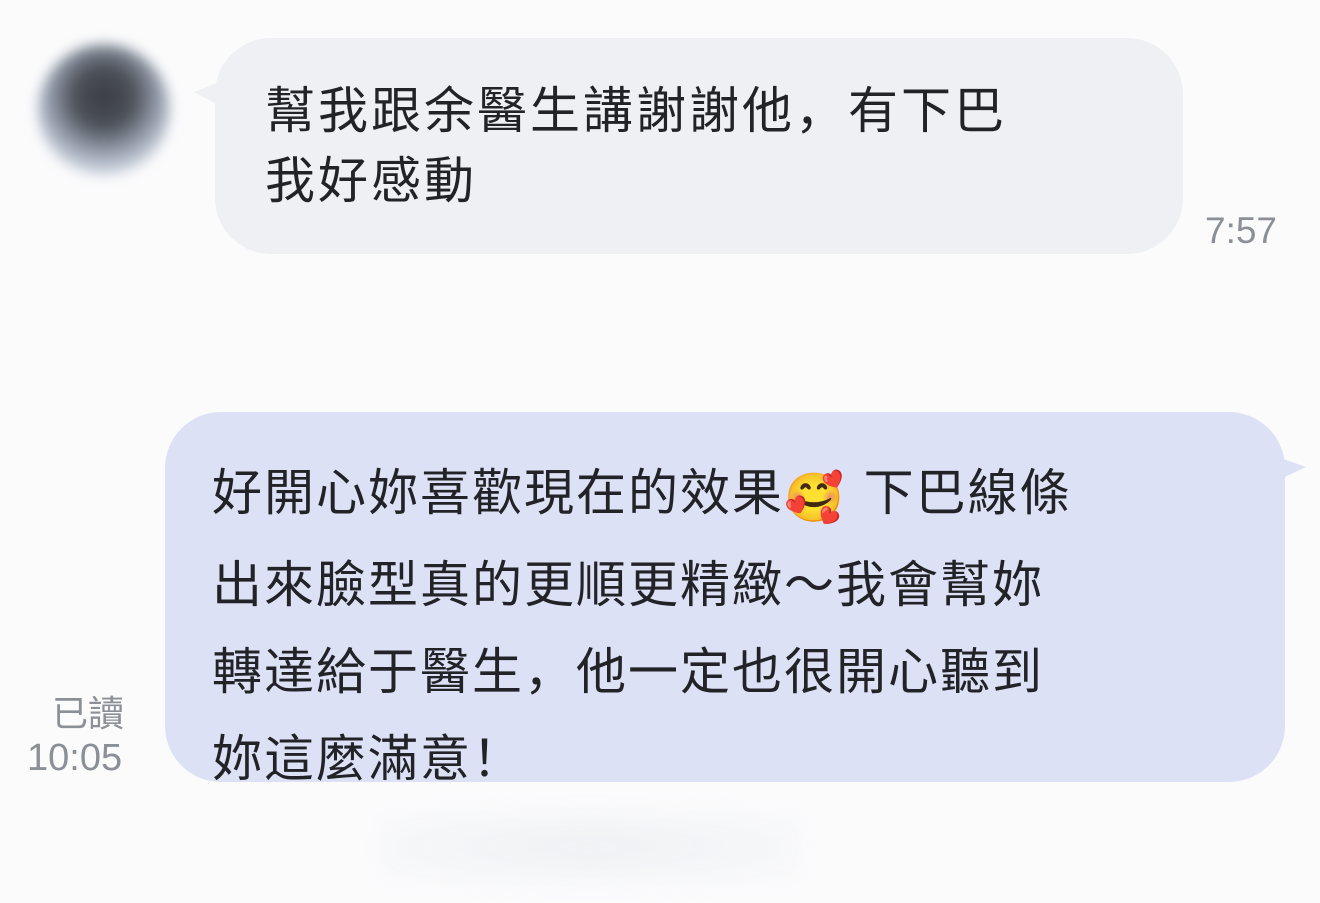 The image size is (1320, 903). I want to click on blurred-content, so click(590, 847).